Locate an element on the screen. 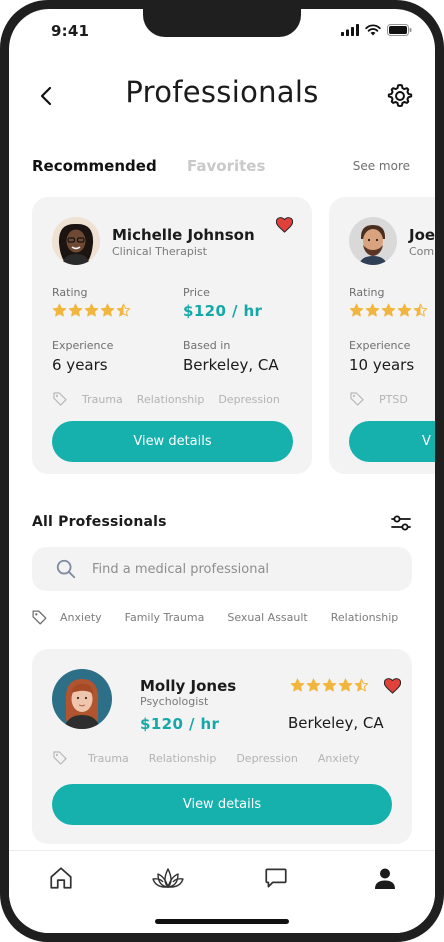  experience-value: 6 years is located at coordinates (80, 365).